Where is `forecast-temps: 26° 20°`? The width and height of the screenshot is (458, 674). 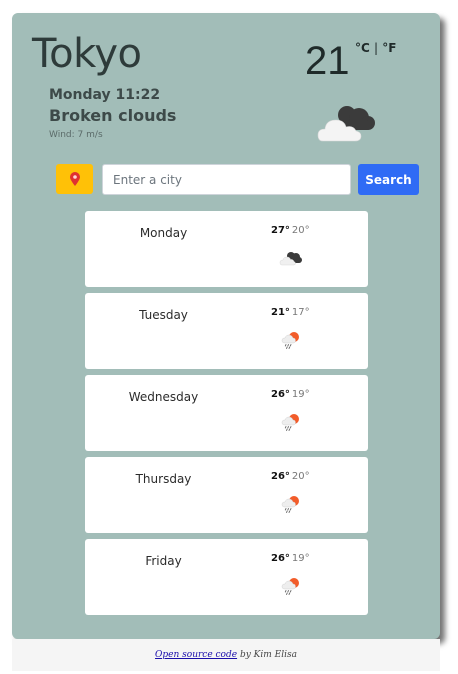
forecast-temps: 26° 20° is located at coordinates (290, 476).